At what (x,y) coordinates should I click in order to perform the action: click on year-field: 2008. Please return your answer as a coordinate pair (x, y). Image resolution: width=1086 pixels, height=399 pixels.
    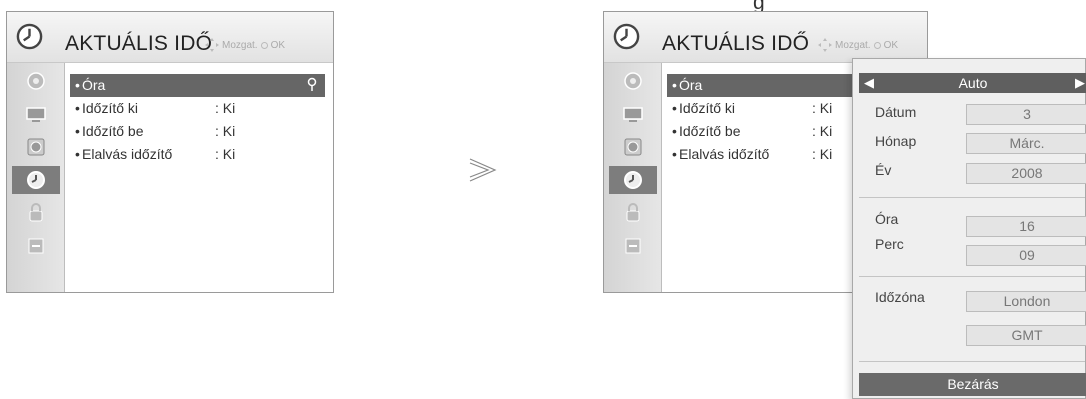
    Looking at the image, I should click on (1026, 173).